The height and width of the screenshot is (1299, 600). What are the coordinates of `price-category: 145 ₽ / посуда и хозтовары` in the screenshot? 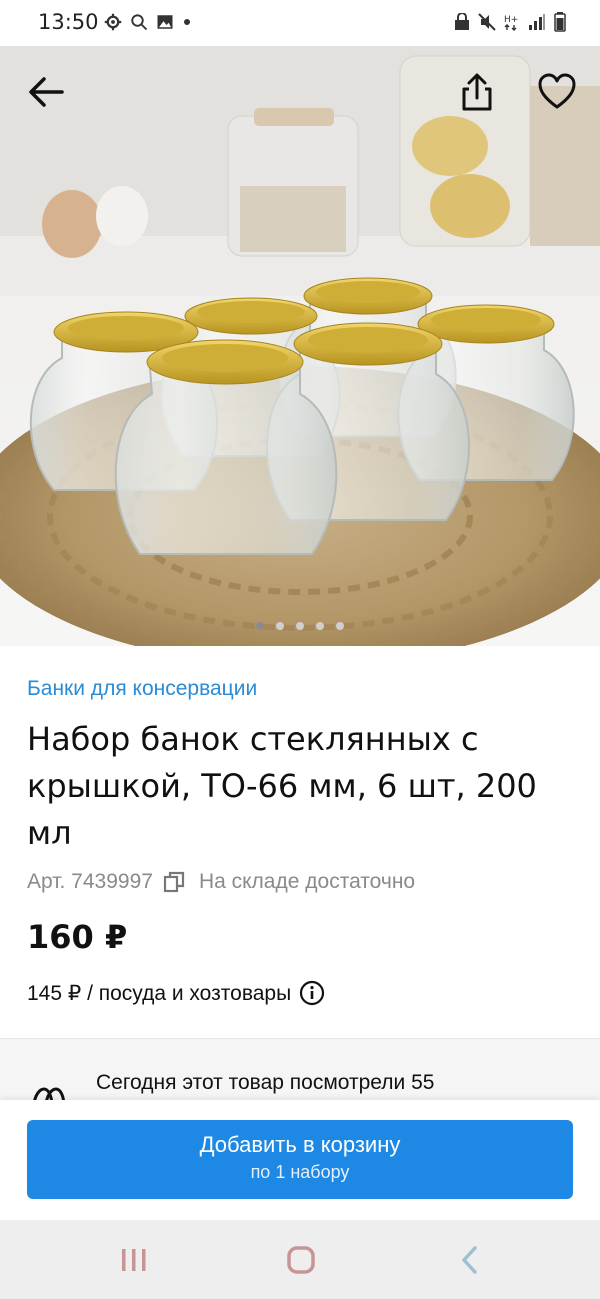 It's located at (176, 993).